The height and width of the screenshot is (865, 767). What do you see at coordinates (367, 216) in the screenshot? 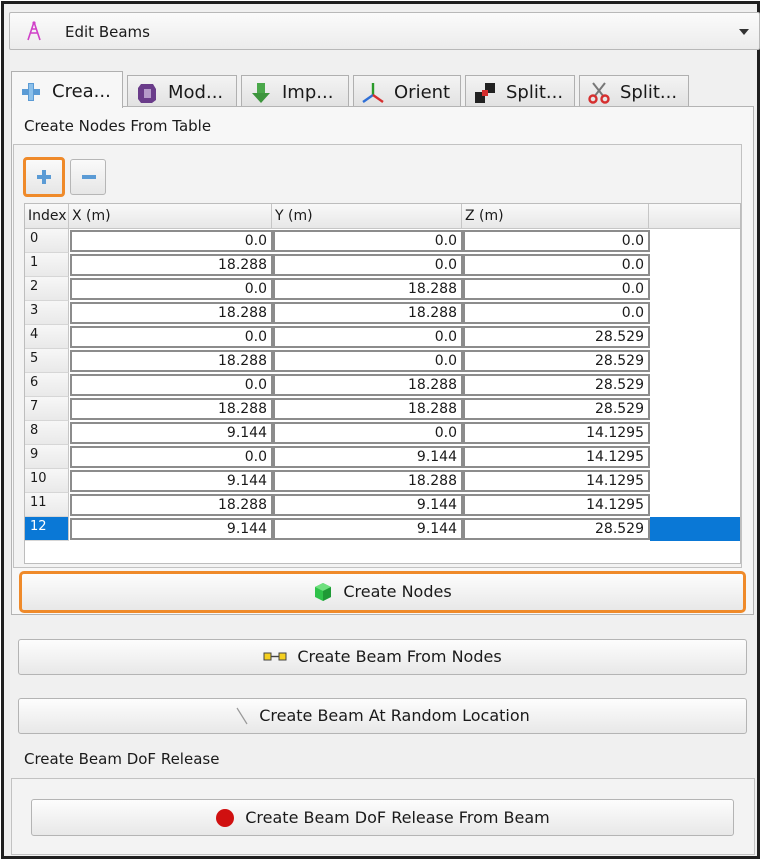
I see `column-header-y: Y (m)` at bounding box center [367, 216].